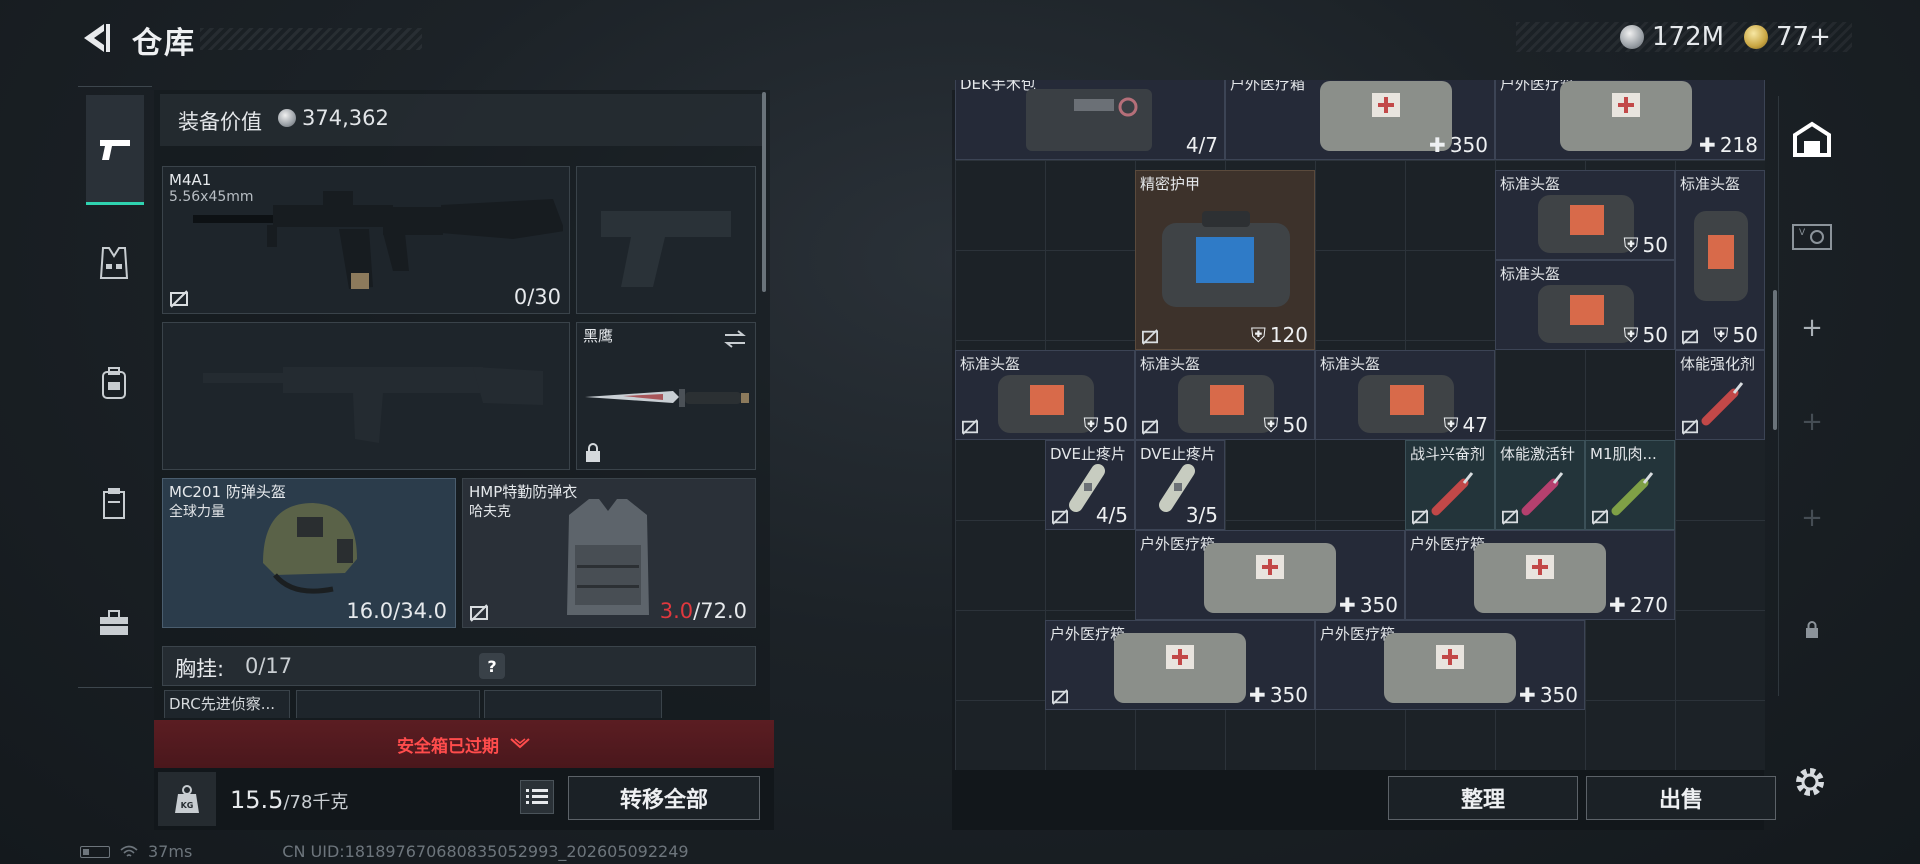 This screenshot has width=1920, height=864. Describe the element at coordinates (114, 623) in the screenshot. I see `tab-case` at that location.